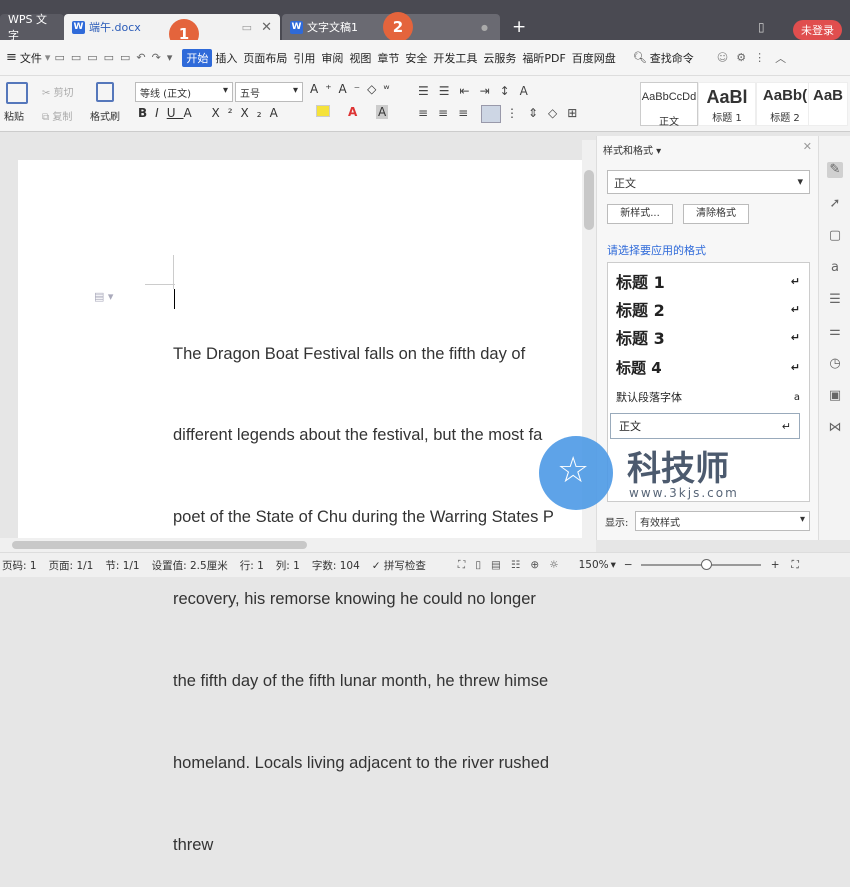 The height and width of the screenshot is (887, 850). What do you see at coordinates (48, 57) in the screenshot?
I see `chevron-down-icon: ▾` at bounding box center [48, 57].